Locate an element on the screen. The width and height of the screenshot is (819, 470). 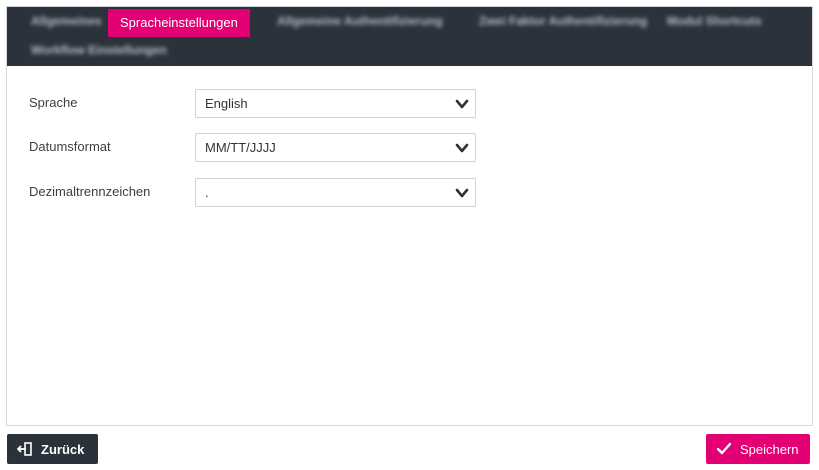
tab-spracheinstellungen: Spracheinstellungen is located at coordinates (179, 23).